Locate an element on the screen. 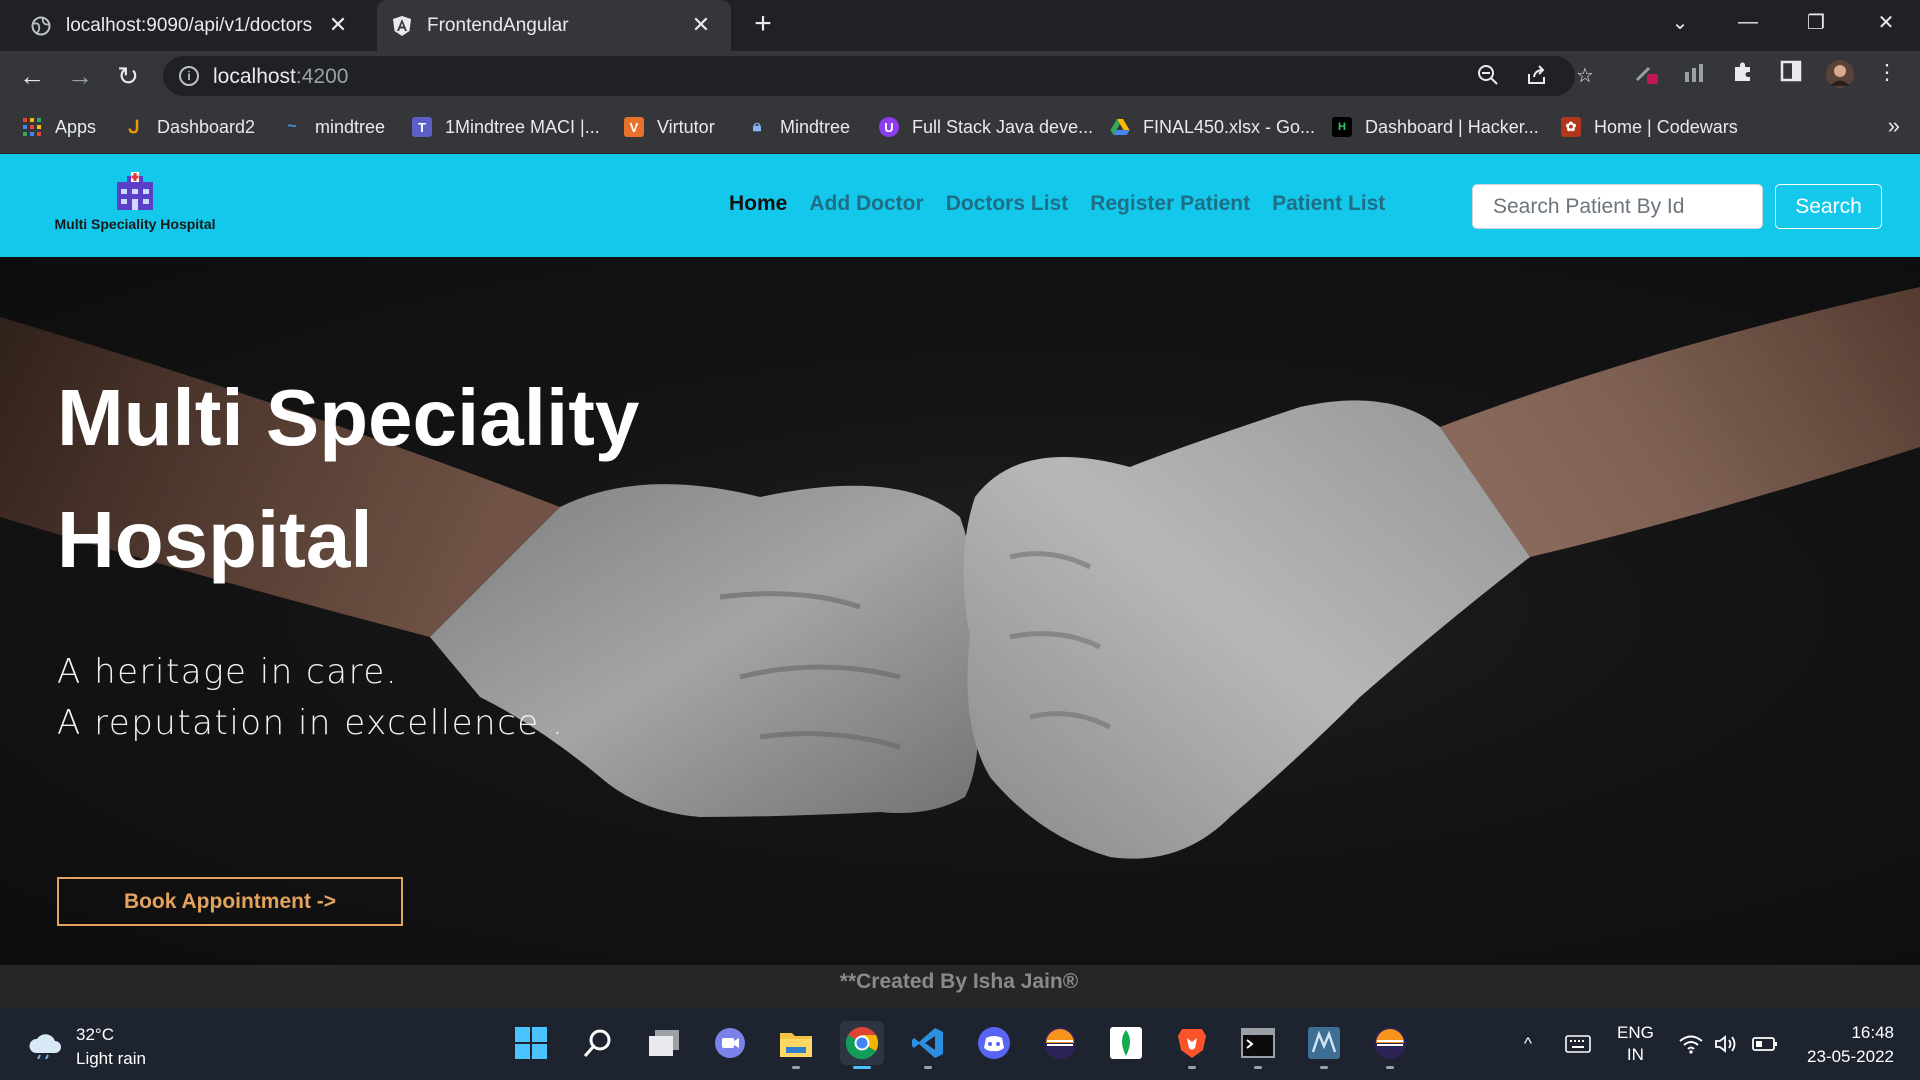  bookmark-virtutor: V Virtutor is located at coordinates (669, 127).